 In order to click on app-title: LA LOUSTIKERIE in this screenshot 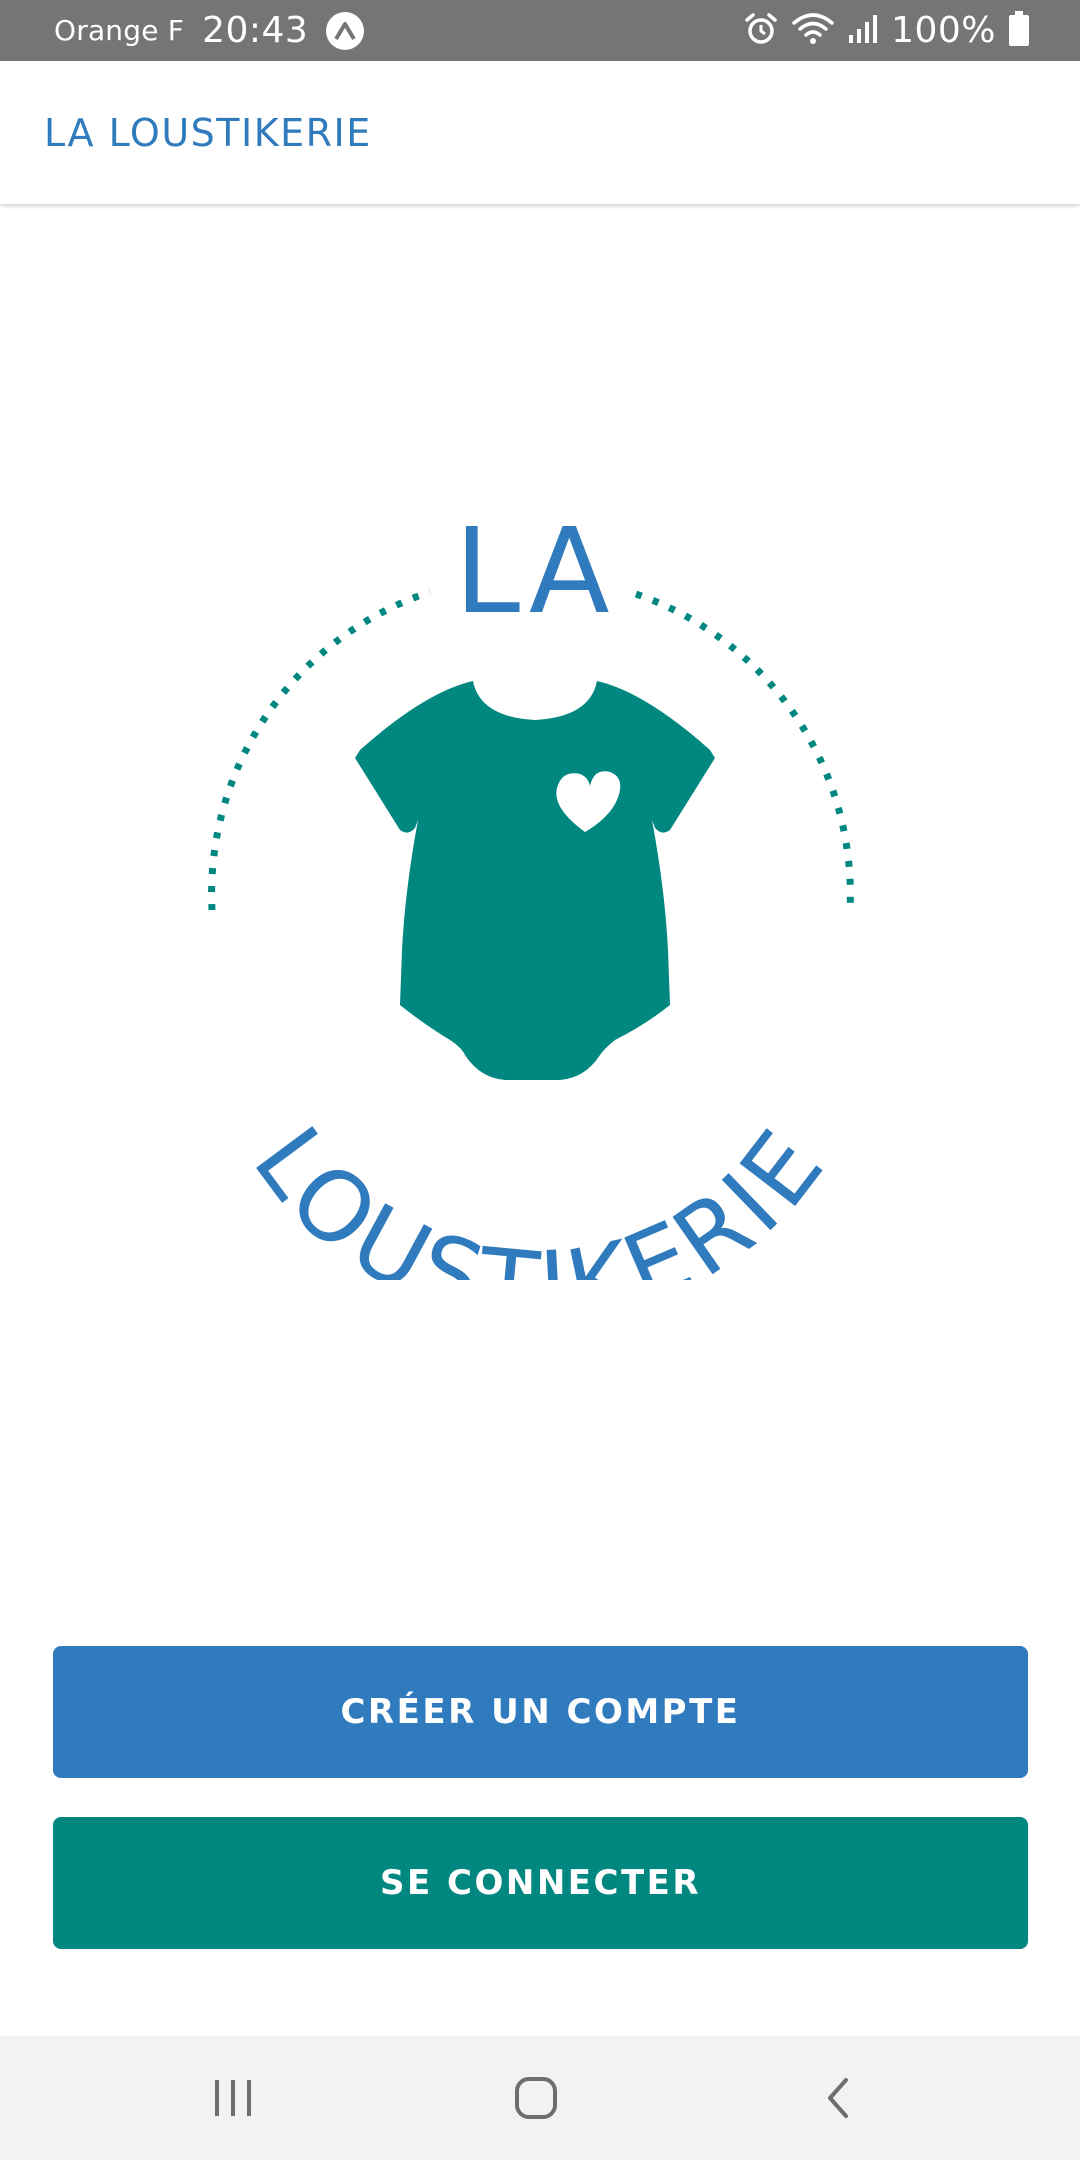, I will do `click(208, 132)`.